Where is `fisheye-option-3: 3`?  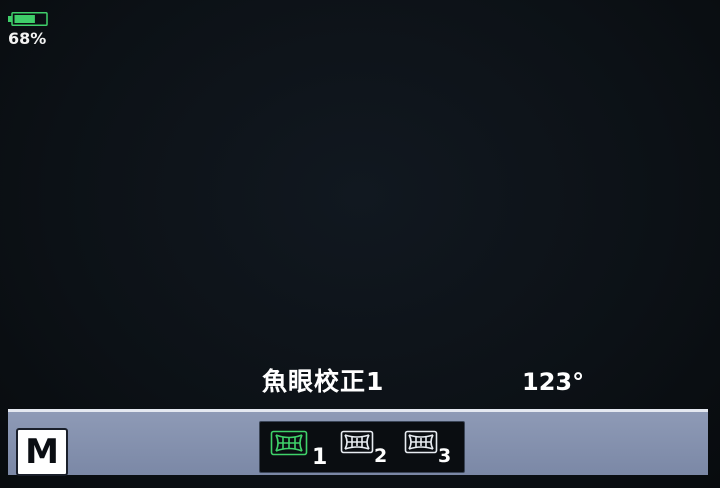
fisheye-option-3: 3 is located at coordinates (430, 448).